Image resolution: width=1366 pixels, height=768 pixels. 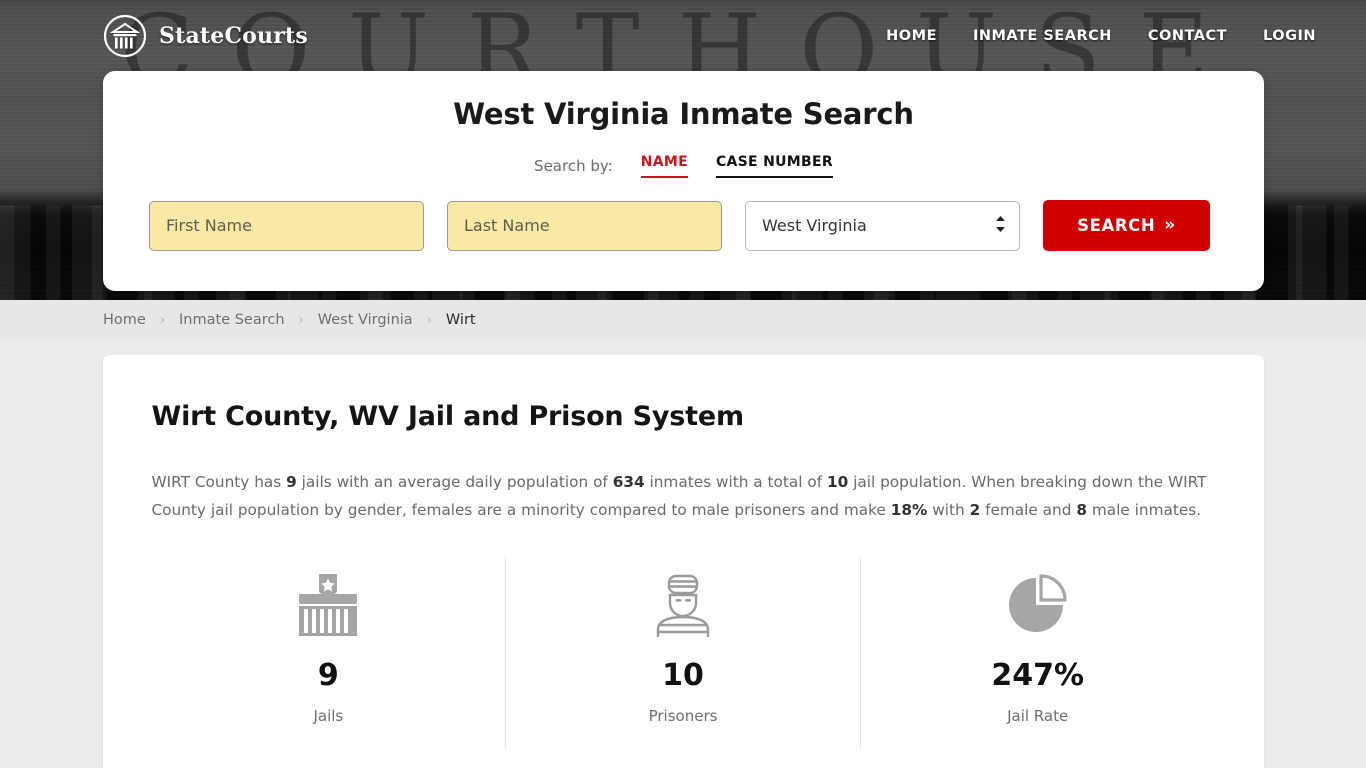 I want to click on summary-female-pct-value: 18%, so click(x=909, y=510).